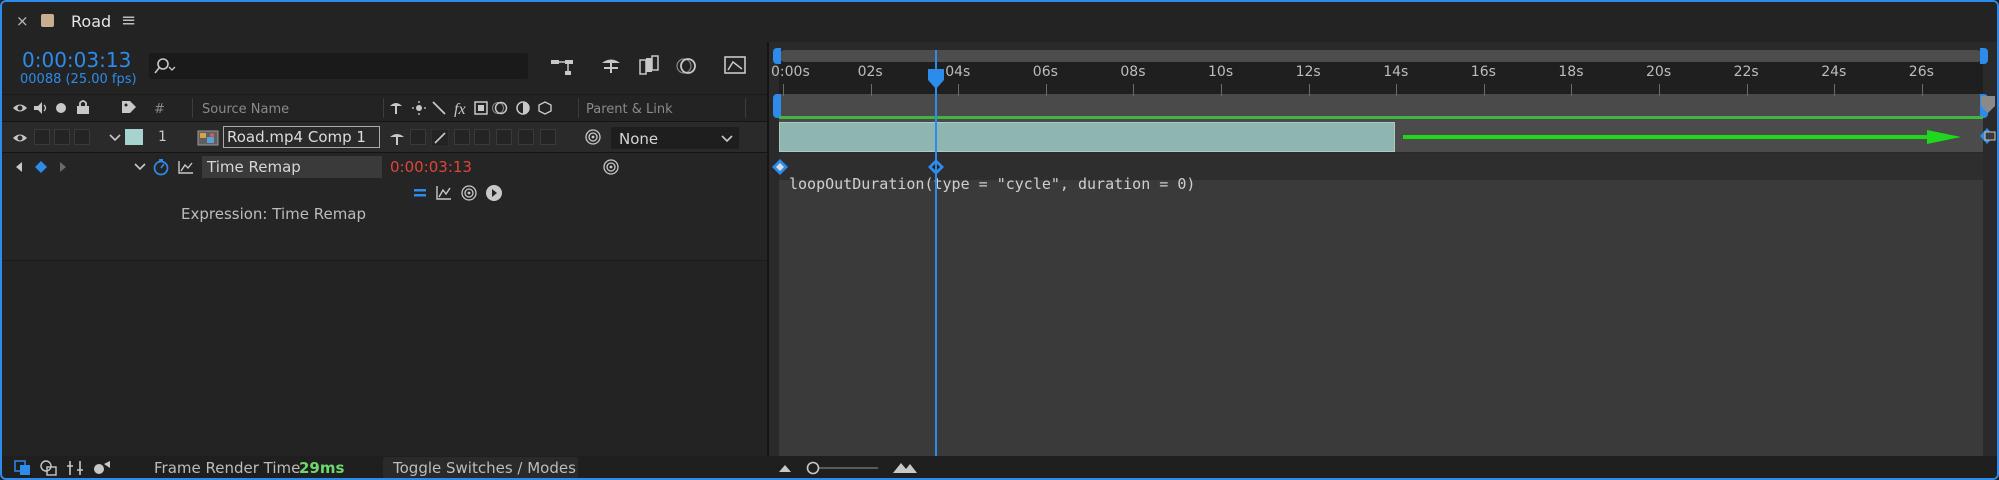  What do you see at coordinates (20, 108) in the screenshot?
I see `eye-icon` at bounding box center [20, 108].